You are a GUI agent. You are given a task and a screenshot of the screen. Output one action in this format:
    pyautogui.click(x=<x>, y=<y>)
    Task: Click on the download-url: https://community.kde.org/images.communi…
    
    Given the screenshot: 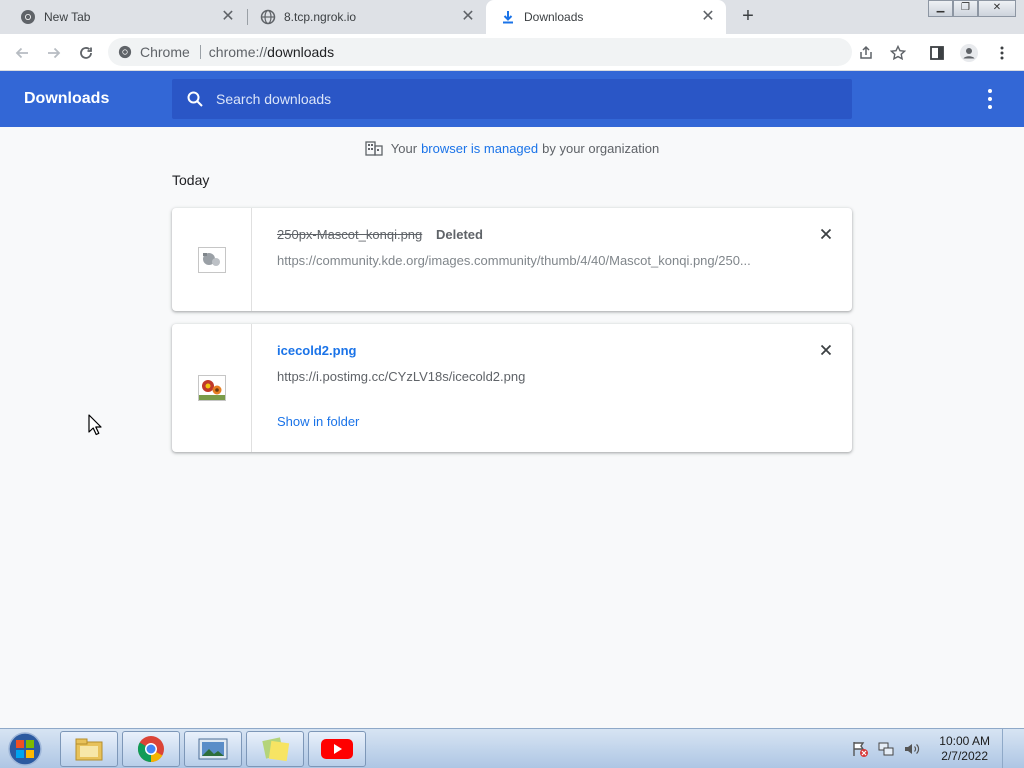 What is the action you would take?
    pyautogui.click(x=514, y=260)
    